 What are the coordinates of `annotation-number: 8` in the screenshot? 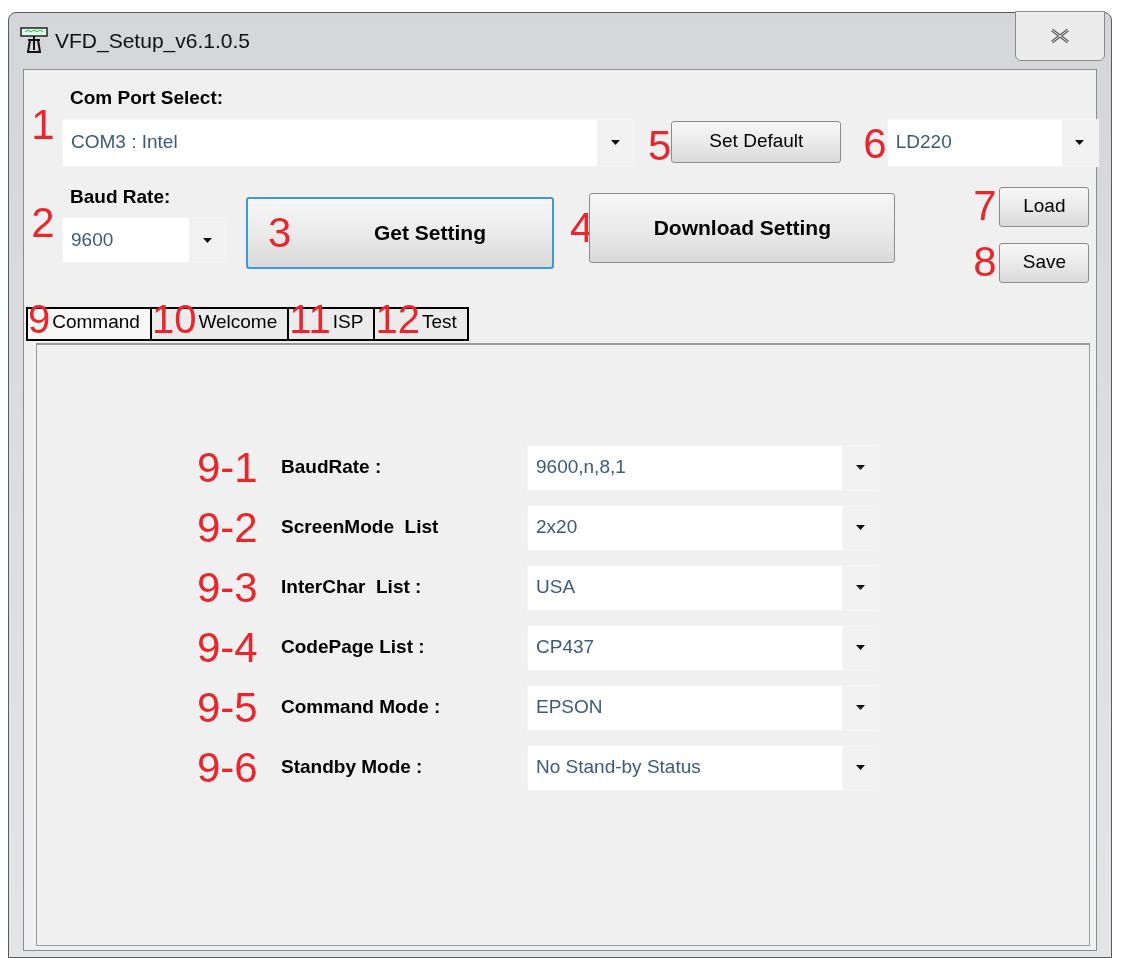 It's located at (985, 261).